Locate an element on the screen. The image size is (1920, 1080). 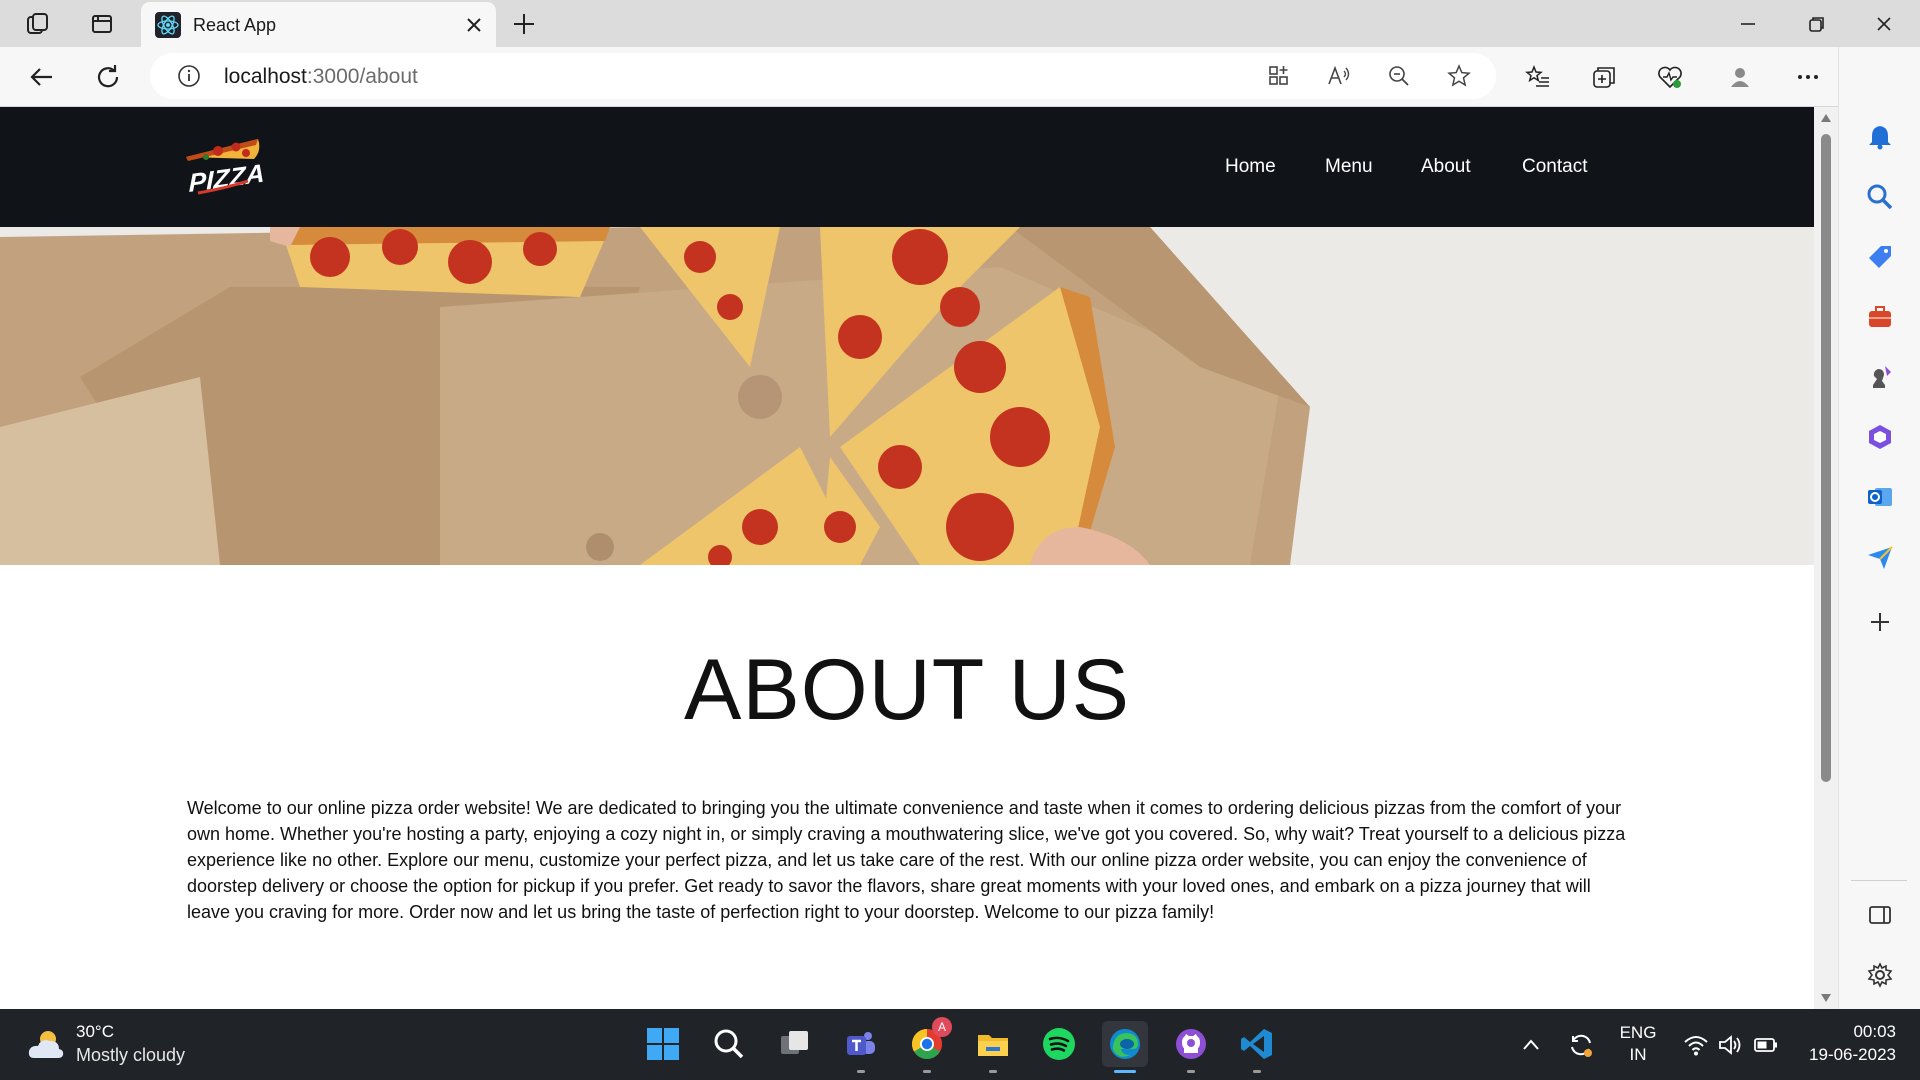
battery-icon is located at coordinates (1766, 1045).